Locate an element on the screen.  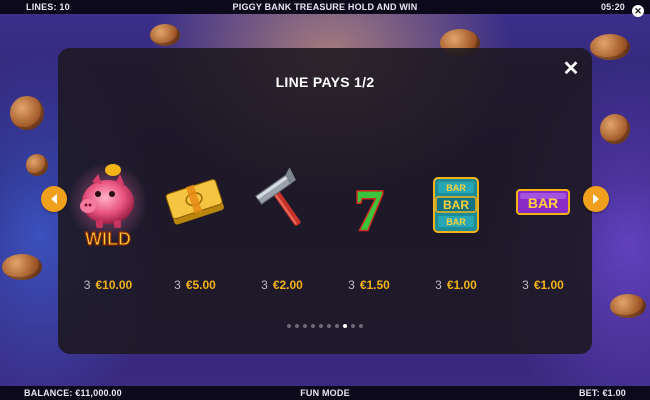
bottom-status-bar: BALANCE: €11,000.00 FUN MODE BET: €1.00 is located at coordinates (325, 393).